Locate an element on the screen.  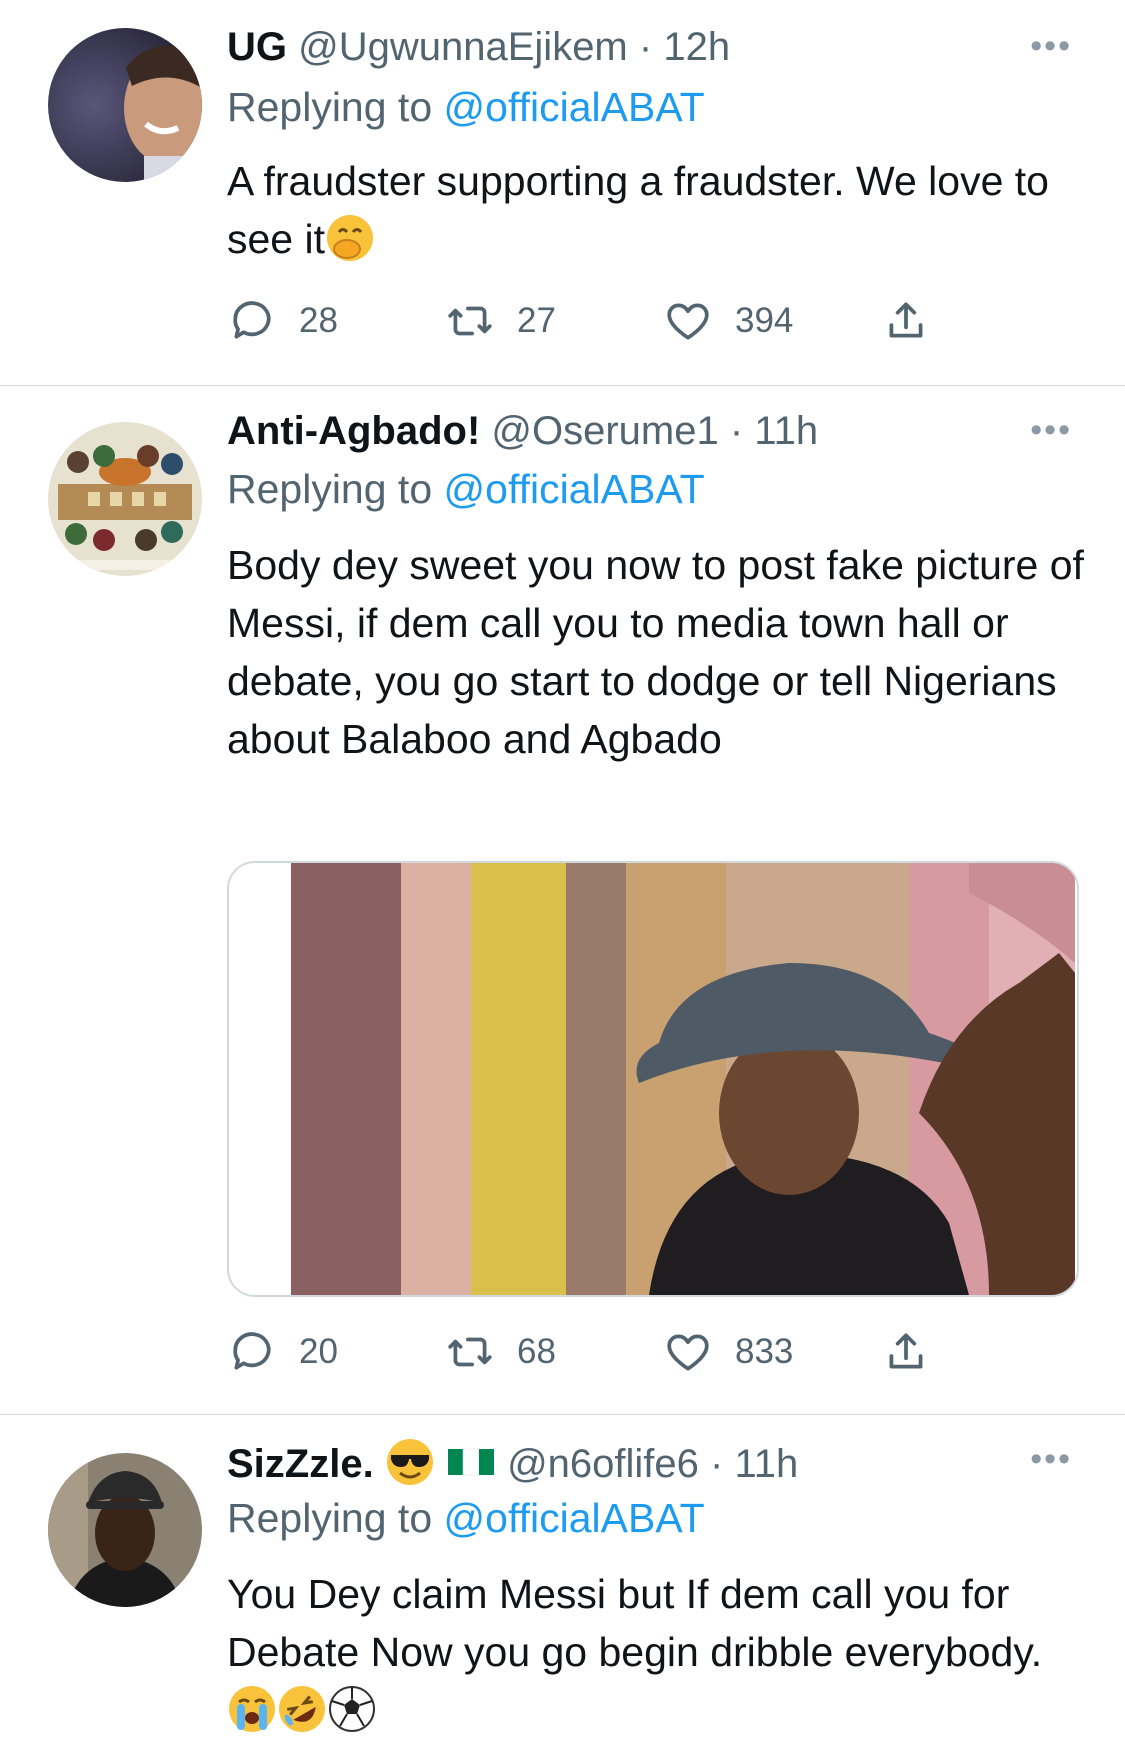
smiling-face-with-sunglasses-emoji is located at coordinates (409, 1462).